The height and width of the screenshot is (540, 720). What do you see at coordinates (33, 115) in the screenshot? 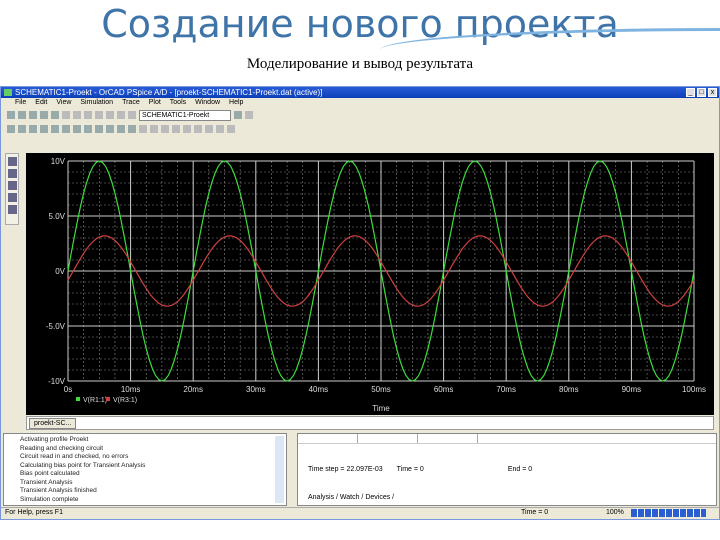
I see `save-icon` at bounding box center [33, 115].